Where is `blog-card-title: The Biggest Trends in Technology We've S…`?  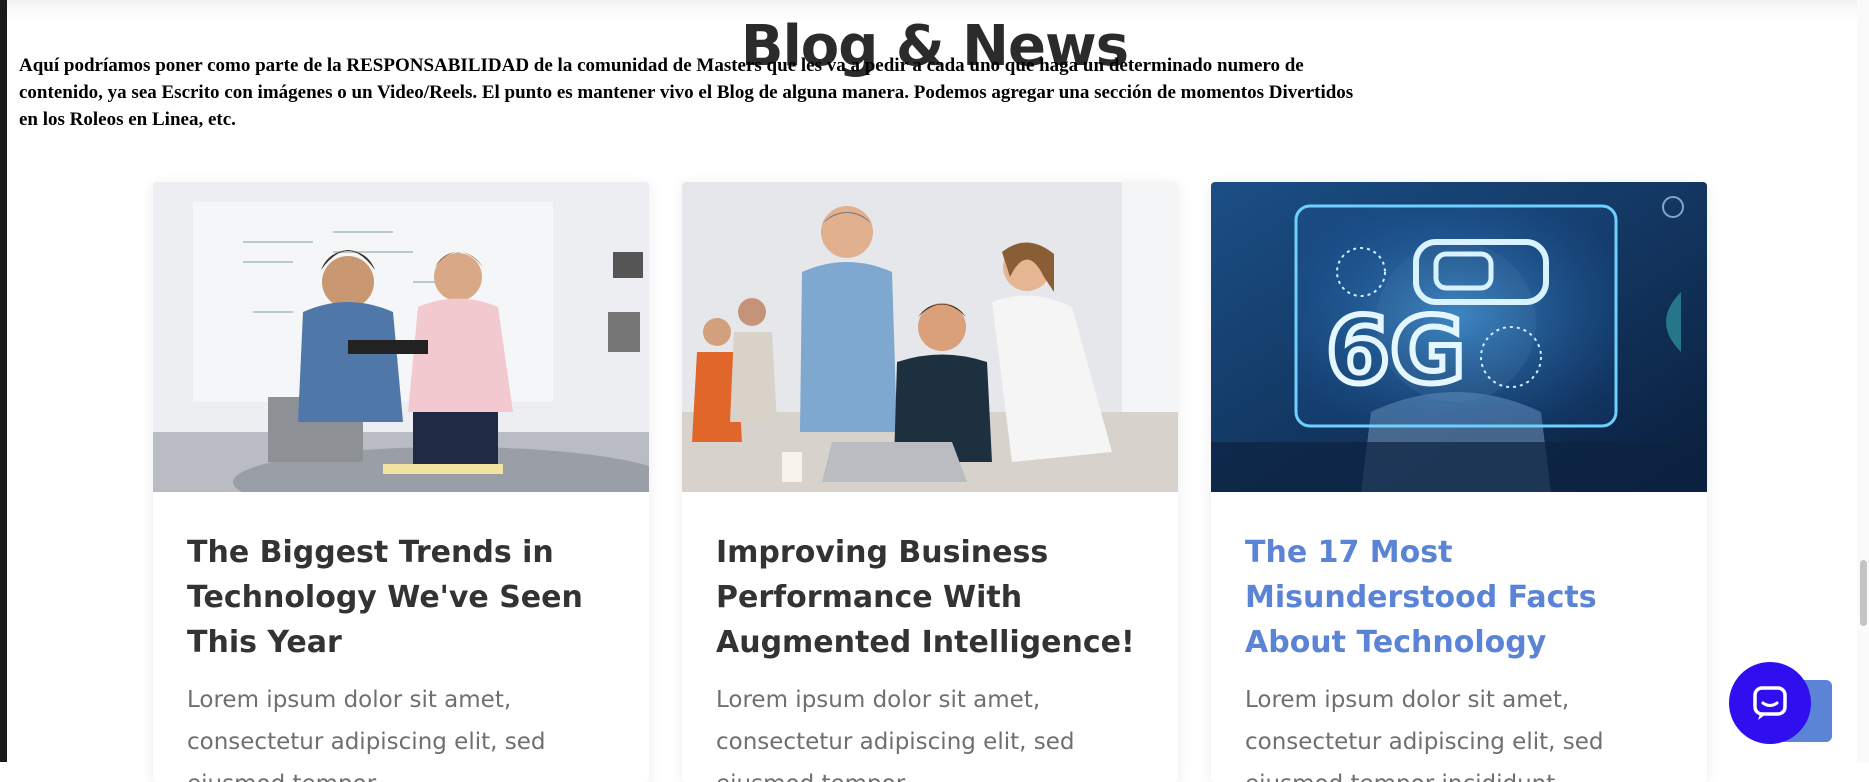 blog-card-title: The Biggest Trends in Technology We've S… is located at coordinates (401, 597).